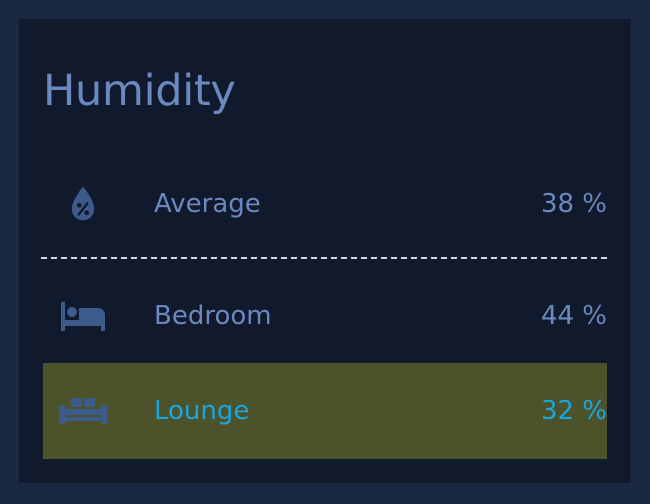 This screenshot has height=504, width=650. I want to click on divider, so click(324, 258).